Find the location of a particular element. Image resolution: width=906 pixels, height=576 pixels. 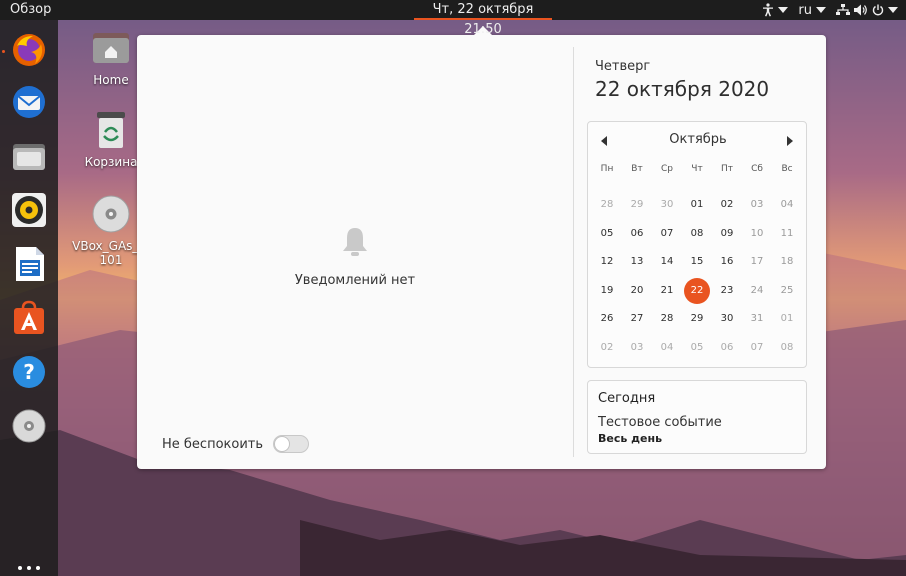

calendar-day: 27 is located at coordinates (637, 319).